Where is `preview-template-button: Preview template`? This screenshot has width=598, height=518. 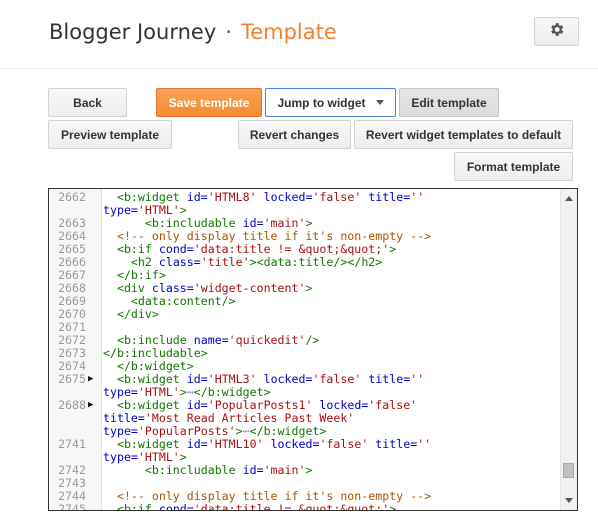
preview-template-button: Preview template is located at coordinates (110, 134).